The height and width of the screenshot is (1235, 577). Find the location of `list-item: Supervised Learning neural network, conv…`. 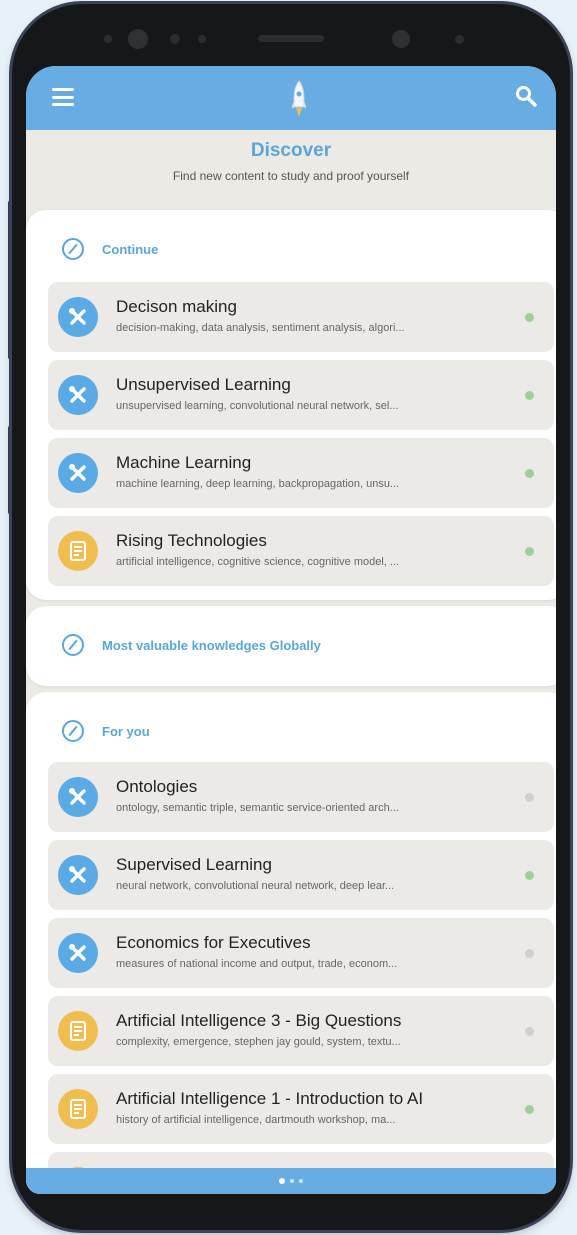

list-item: Supervised Learning neural network, conv… is located at coordinates (301, 875).